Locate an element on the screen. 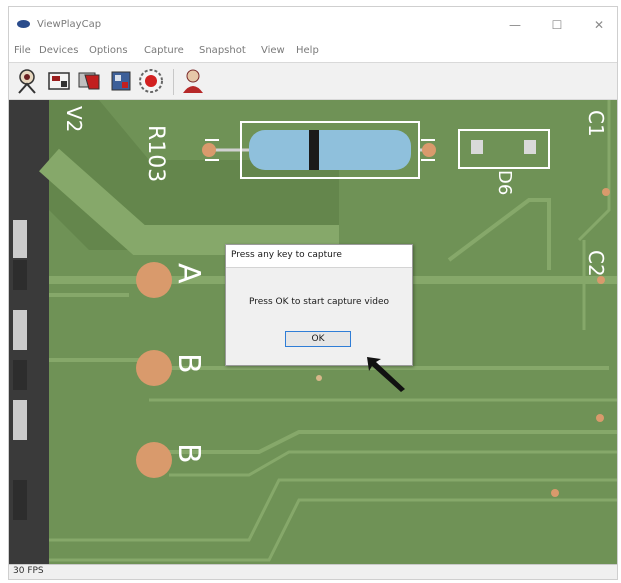 The image size is (621, 583). toolbar is located at coordinates (313, 81).